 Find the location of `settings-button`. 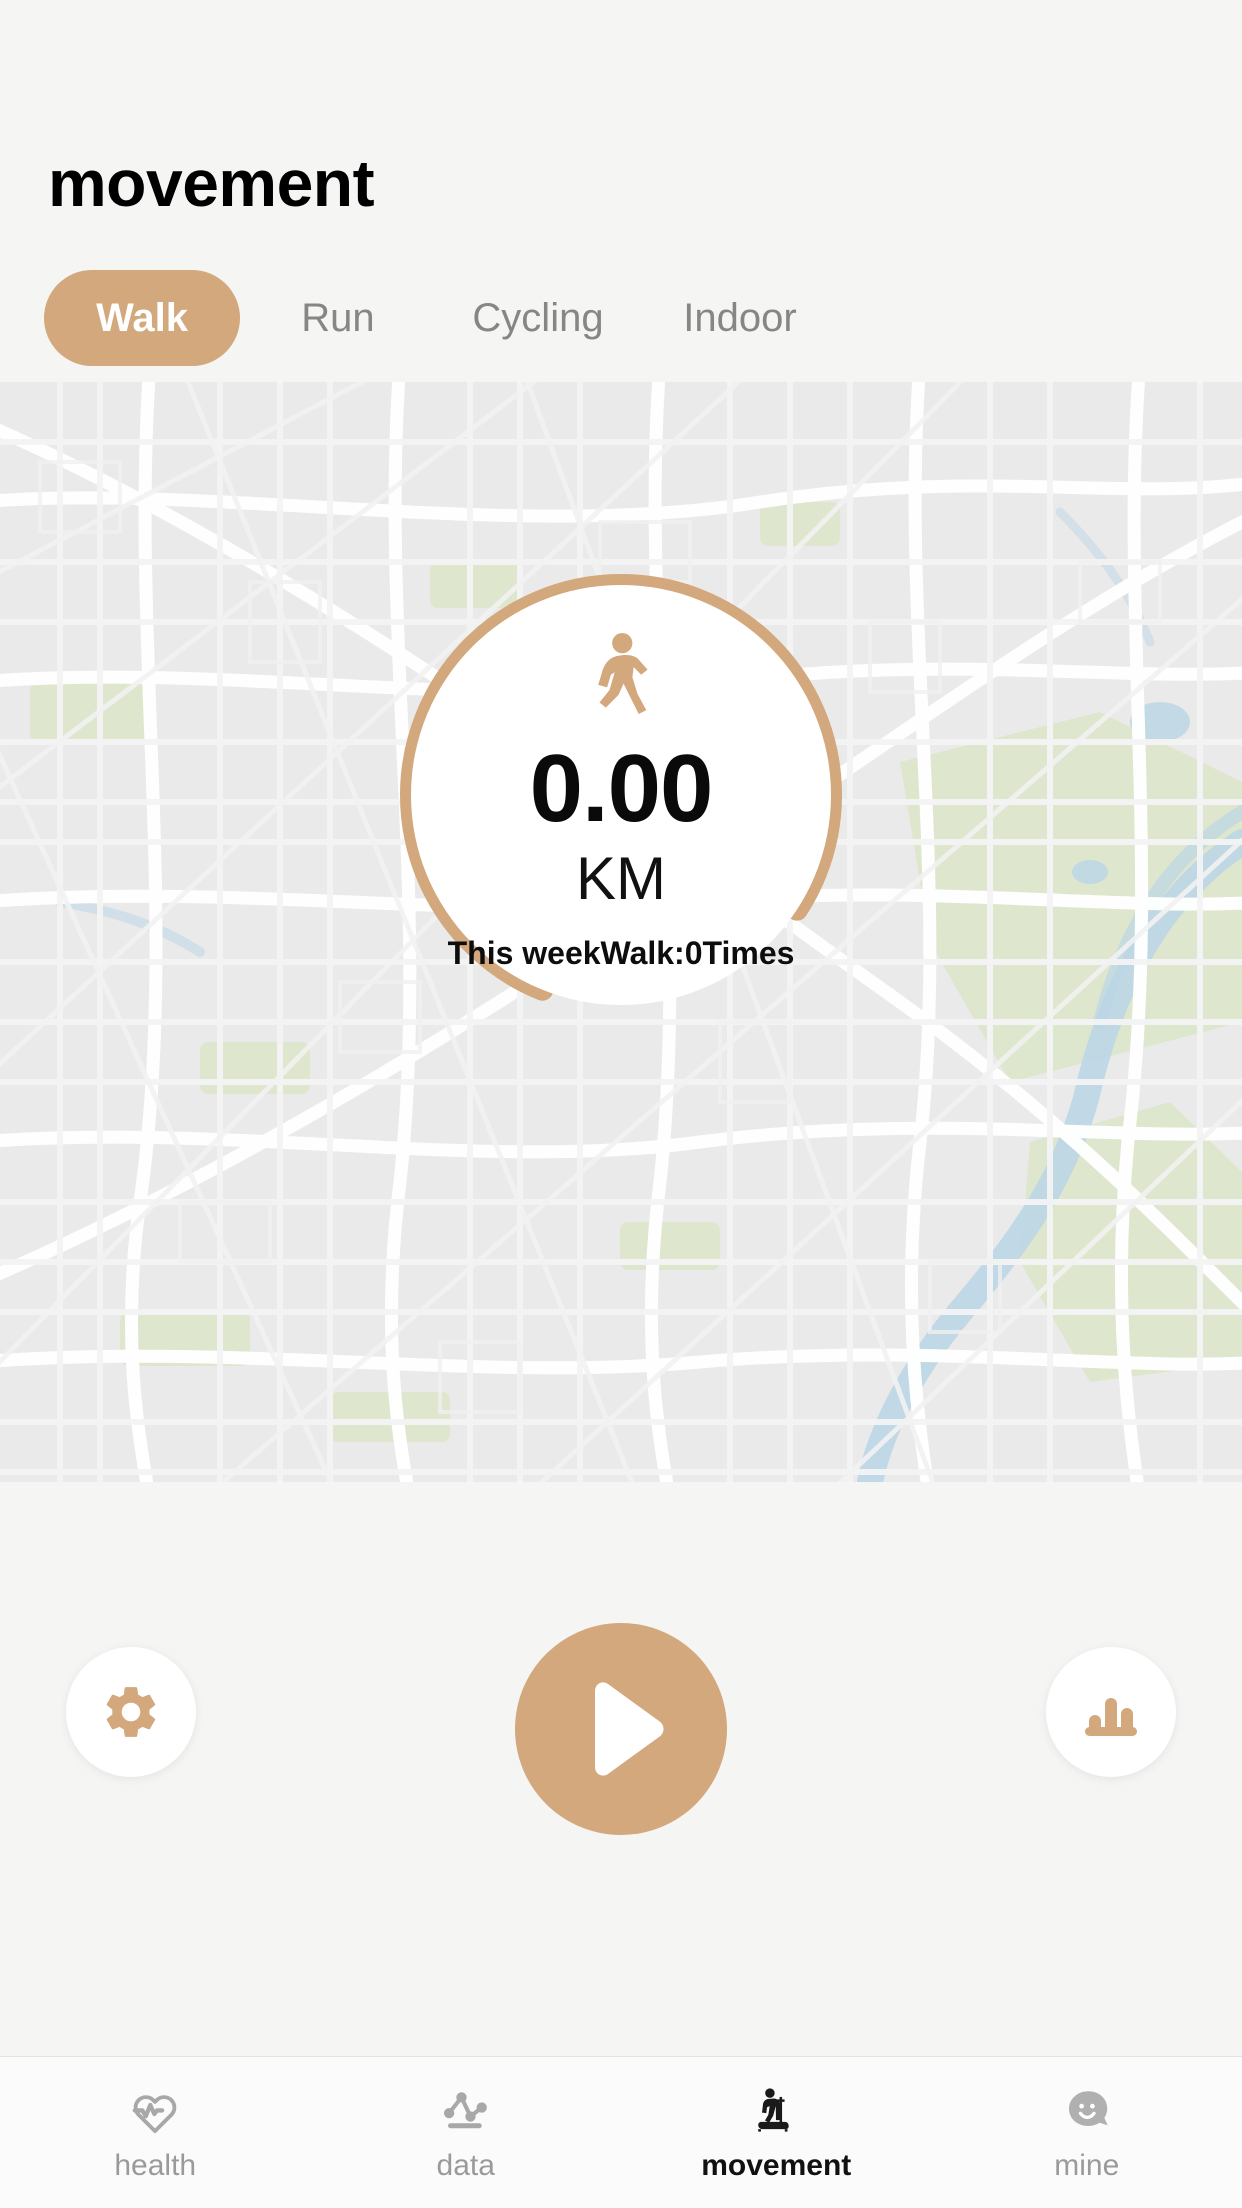

settings-button is located at coordinates (131, 1712).